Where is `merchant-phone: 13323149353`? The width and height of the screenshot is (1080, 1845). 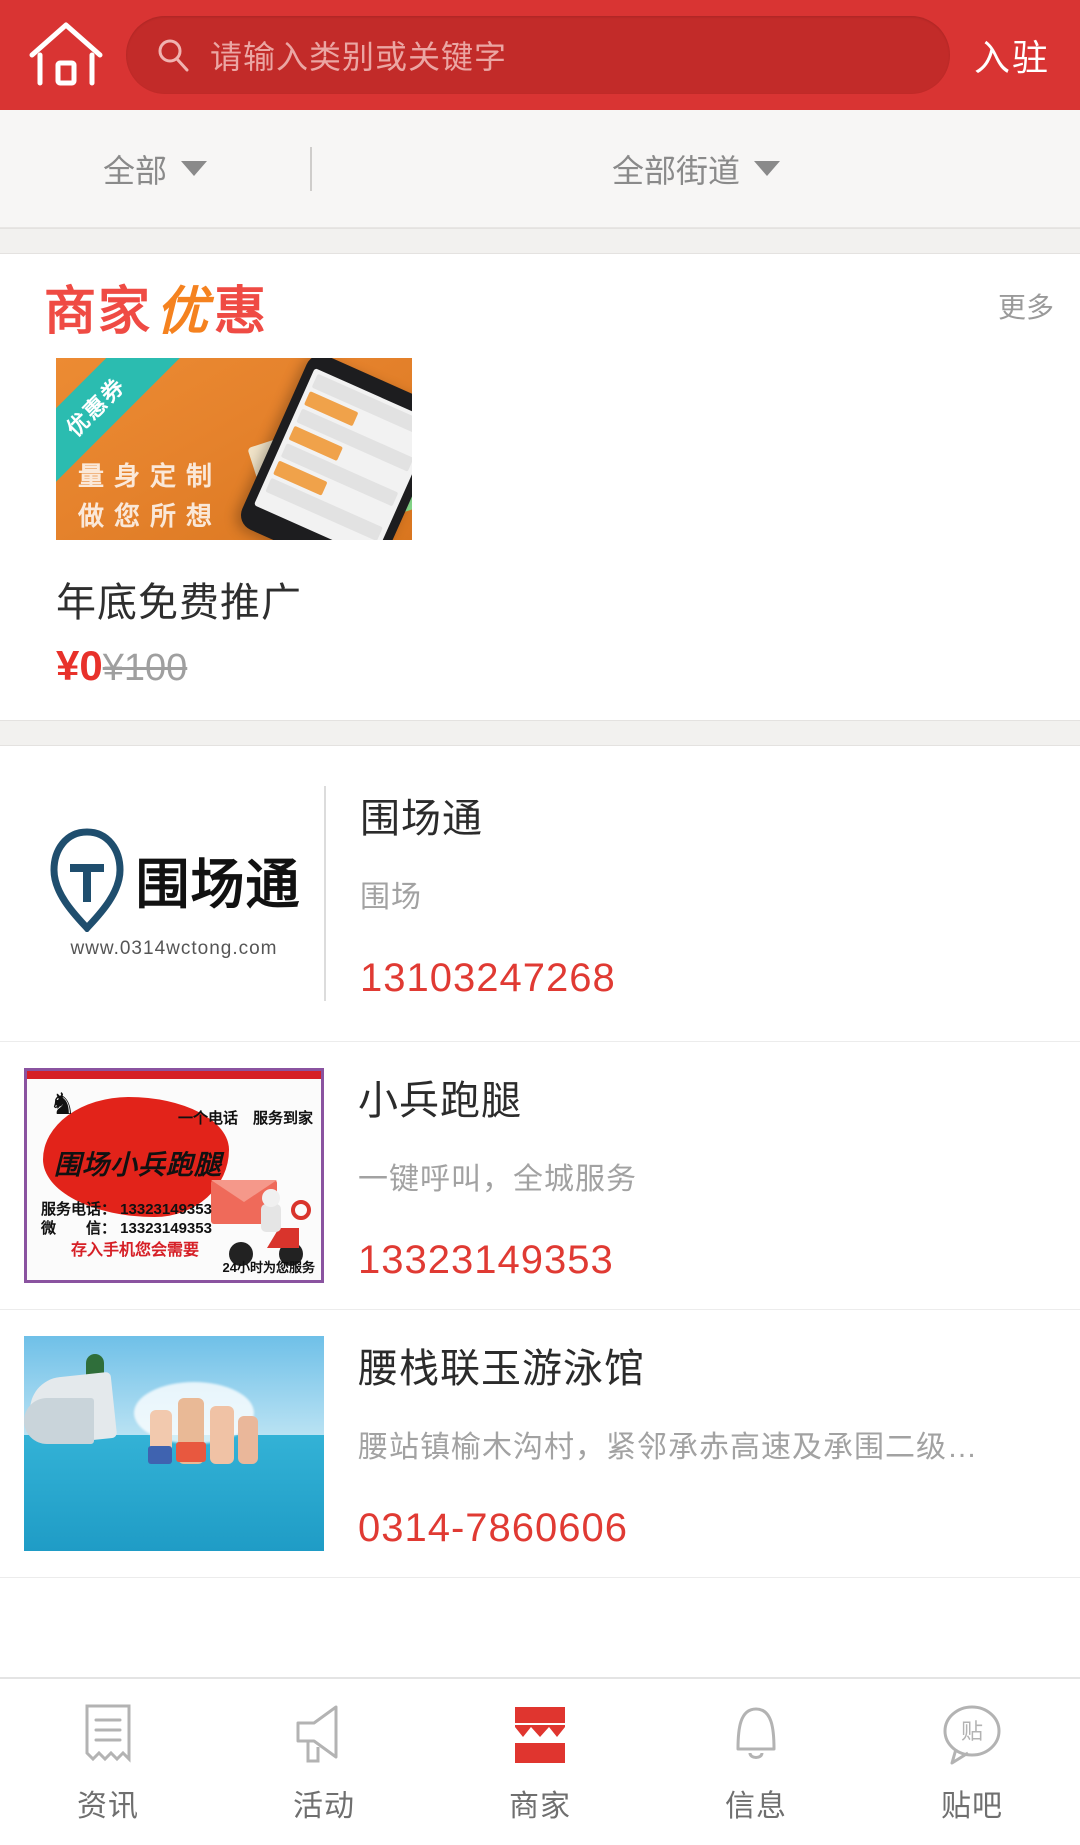
merchant-phone: 13323149353 is located at coordinates (709, 1240).